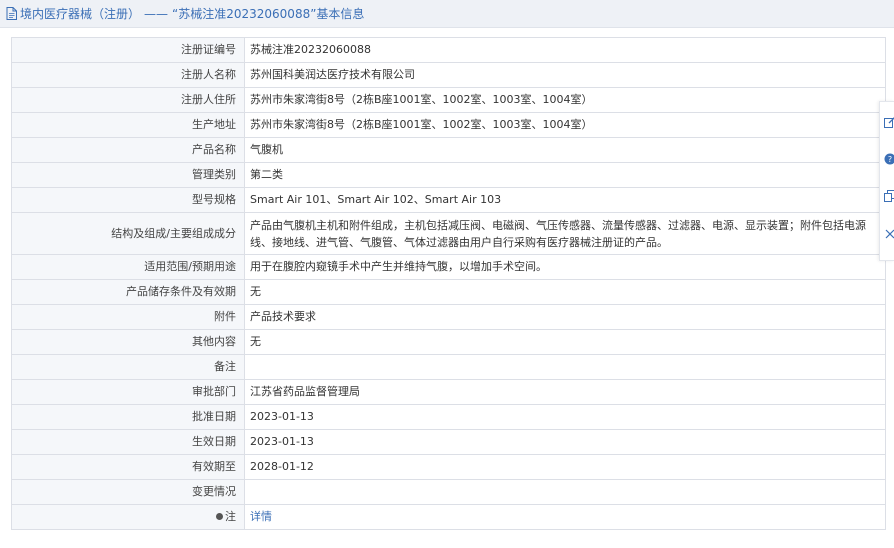  What do you see at coordinates (565, 50) in the screenshot?
I see `field-value: 苏械注准20232060088` at bounding box center [565, 50].